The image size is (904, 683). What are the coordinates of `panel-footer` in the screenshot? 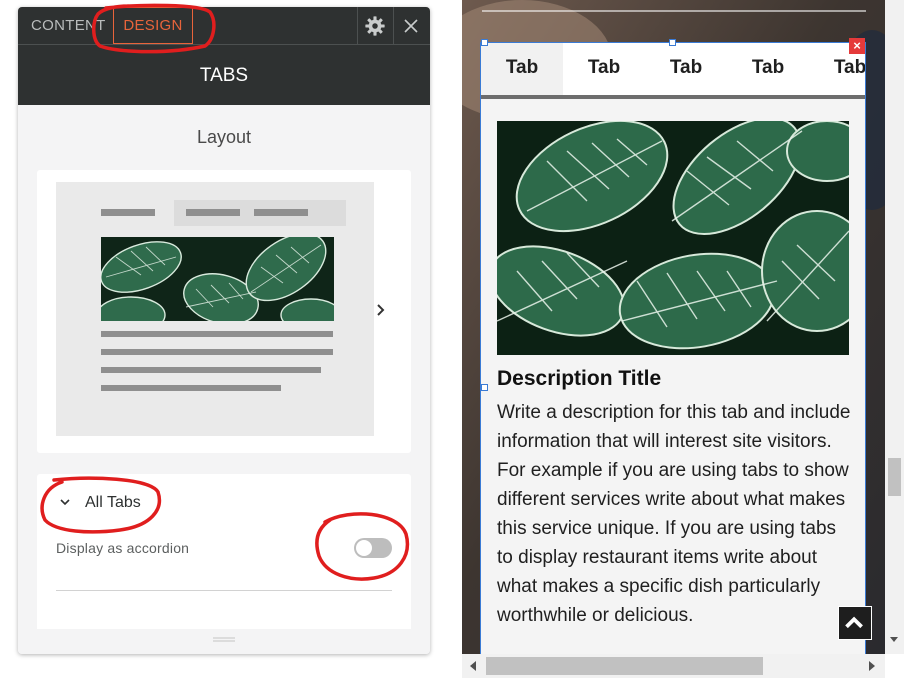 It's located at (224, 641).